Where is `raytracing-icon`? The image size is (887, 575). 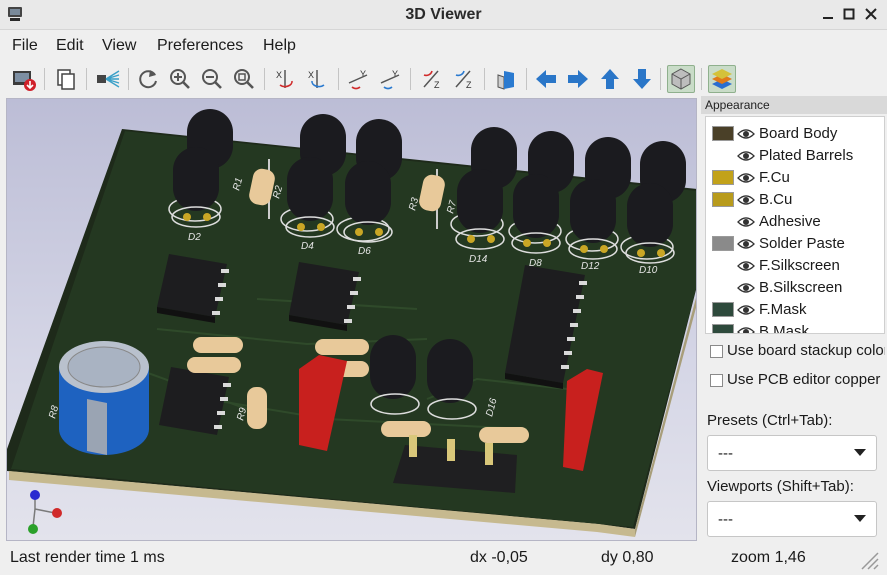
raytracing-icon is located at coordinates (108, 79).